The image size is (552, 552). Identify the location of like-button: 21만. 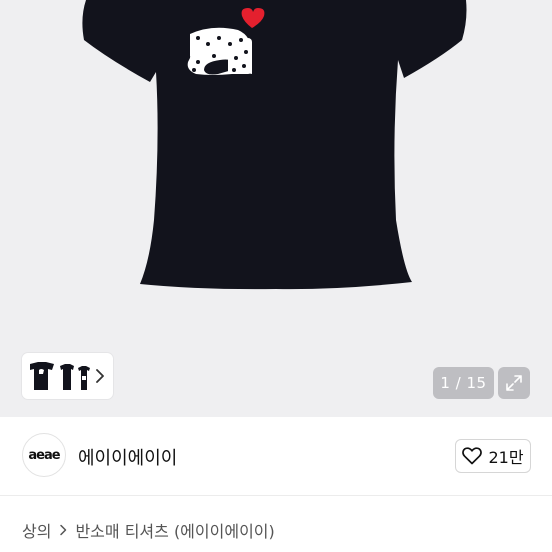
(493, 456).